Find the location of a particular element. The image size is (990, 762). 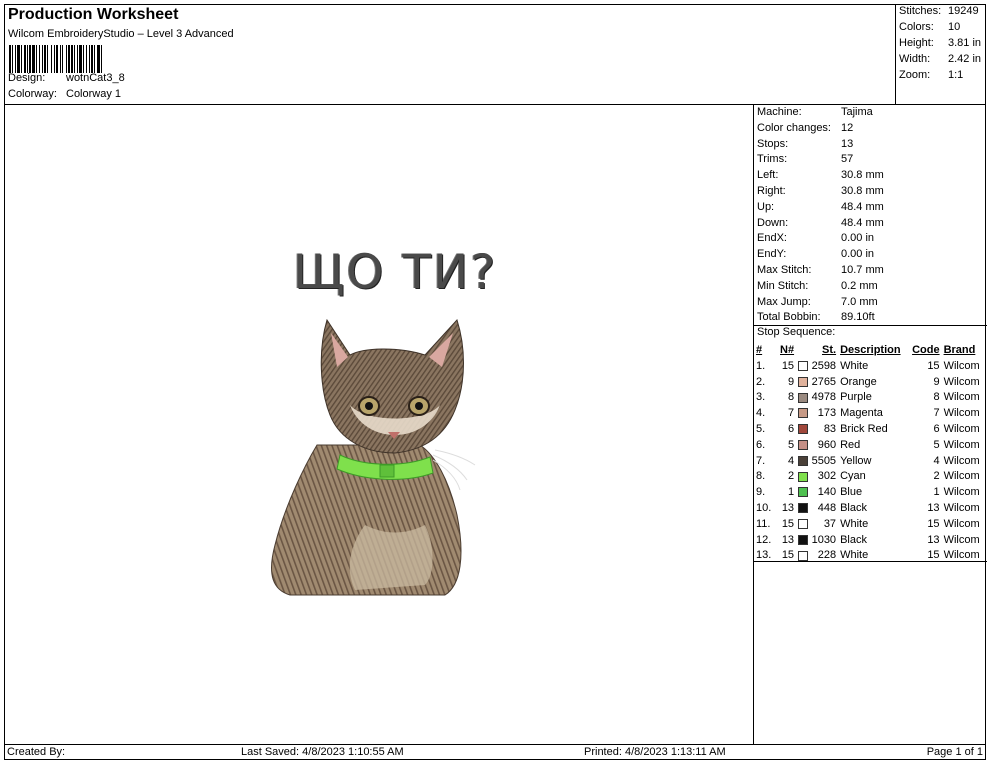

table-row: 2. 9 2765 Orange 9 Wilcom is located at coordinates (870, 382).